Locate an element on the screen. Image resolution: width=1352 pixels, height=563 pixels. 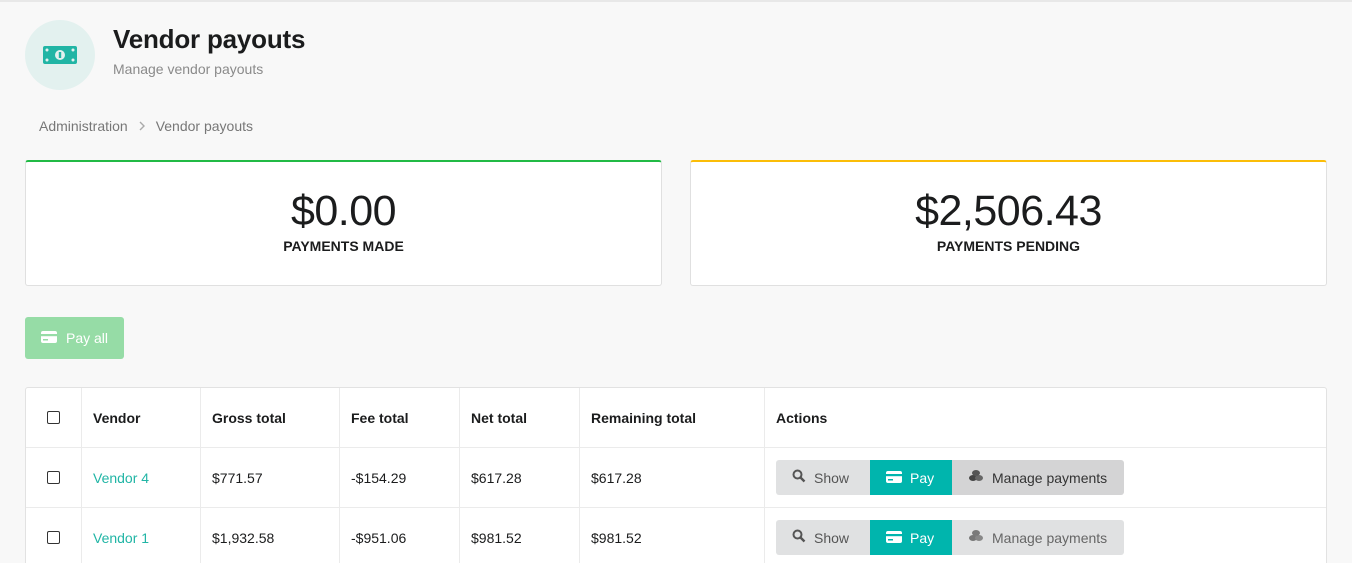
page-title: Vendor payouts is located at coordinates (209, 38).